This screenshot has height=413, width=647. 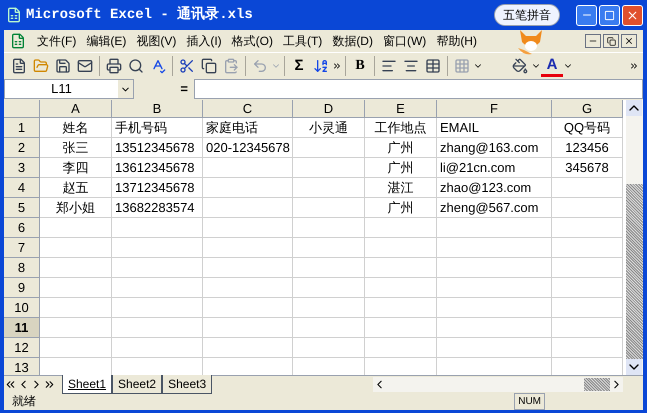 What do you see at coordinates (14, 15) in the screenshot?
I see `excel-logo-icon` at bounding box center [14, 15].